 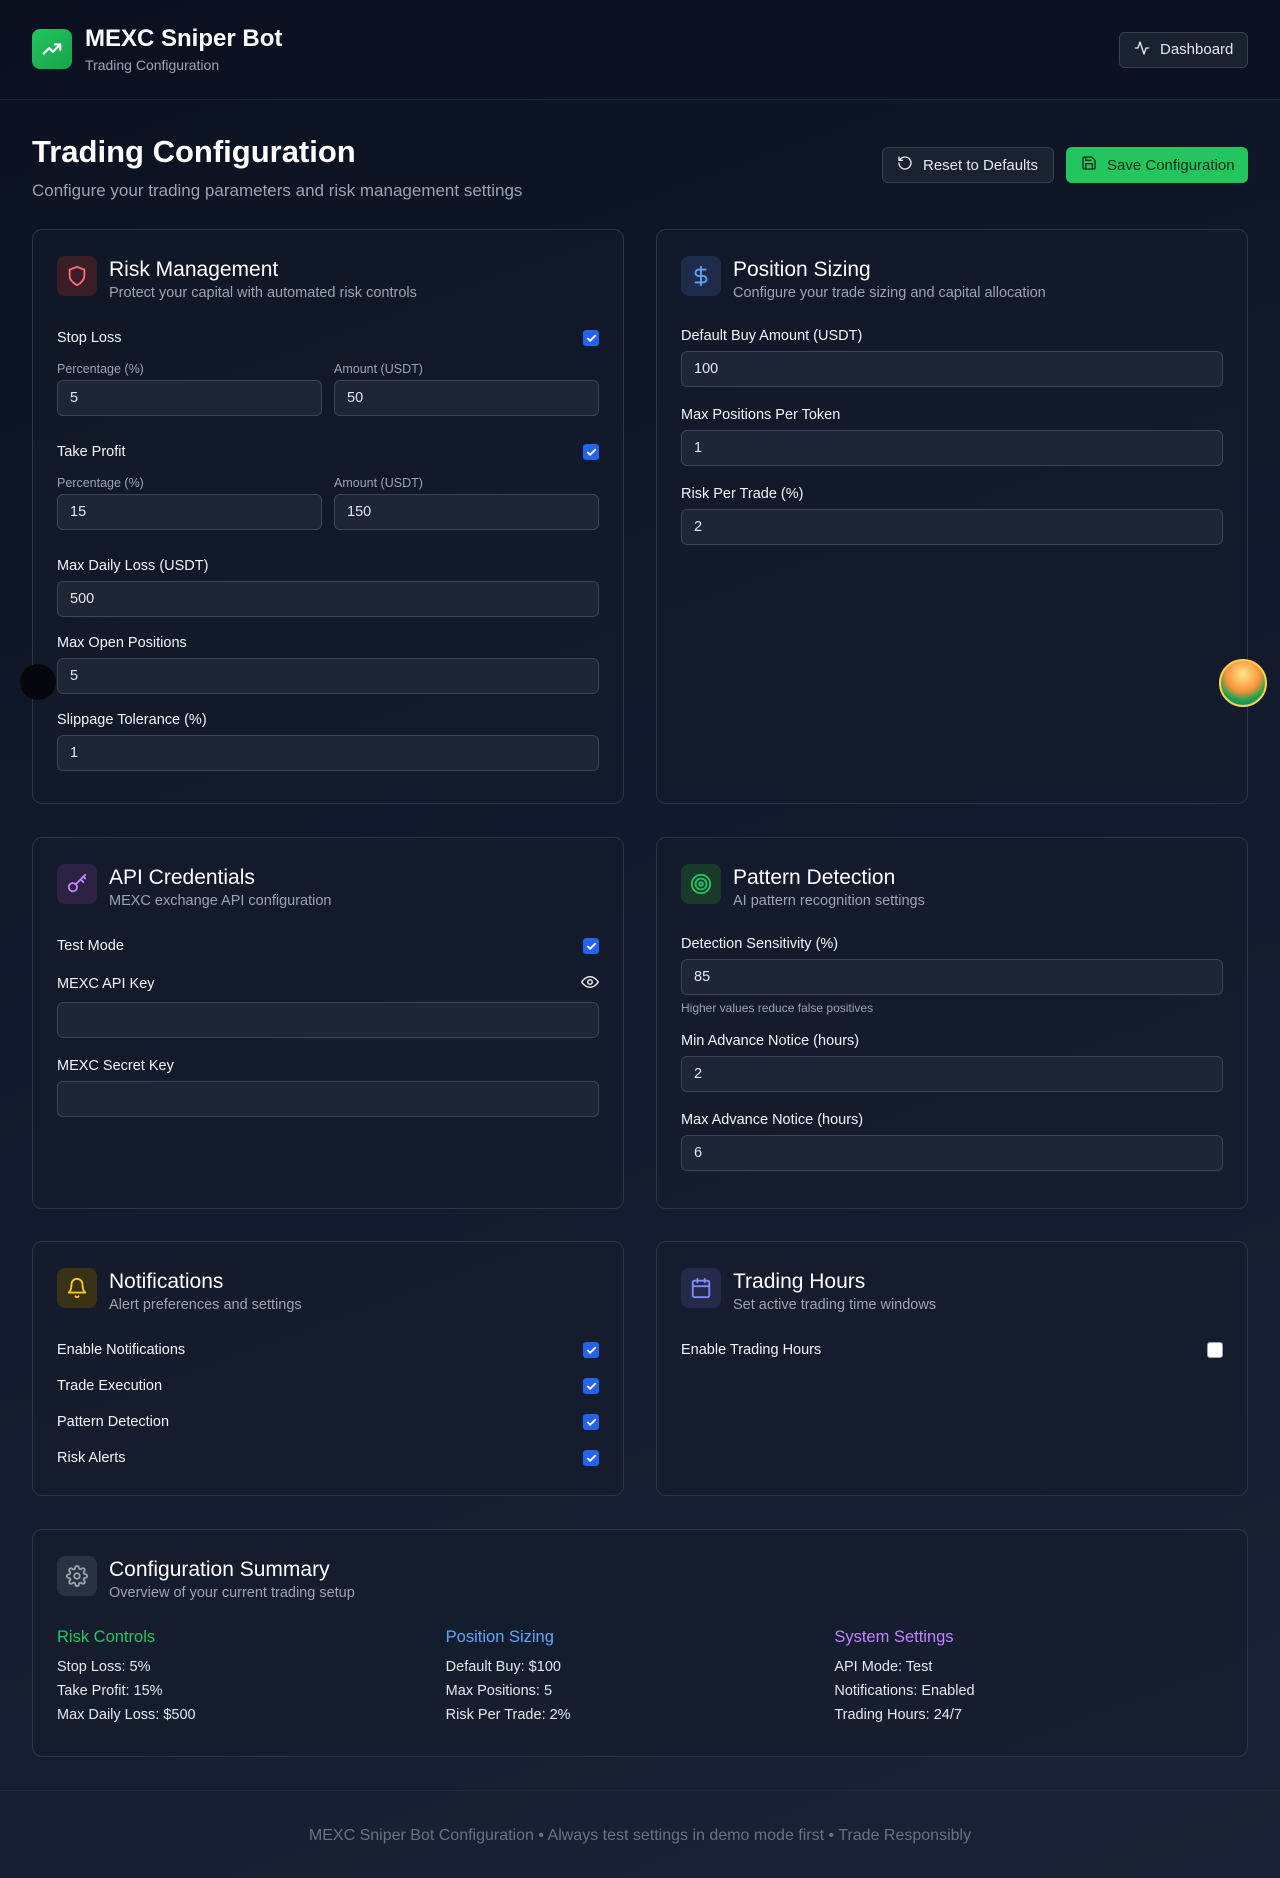 What do you see at coordinates (1215, 1350) in the screenshot?
I see `enable-trading-hours-checkbox` at bounding box center [1215, 1350].